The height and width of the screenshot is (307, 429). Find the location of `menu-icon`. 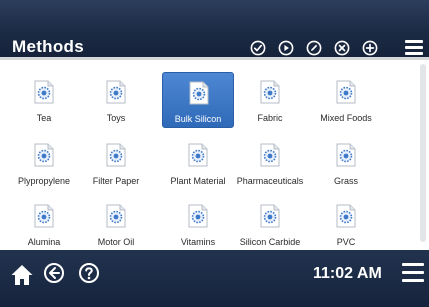

menu-icon is located at coordinates (414, 48).